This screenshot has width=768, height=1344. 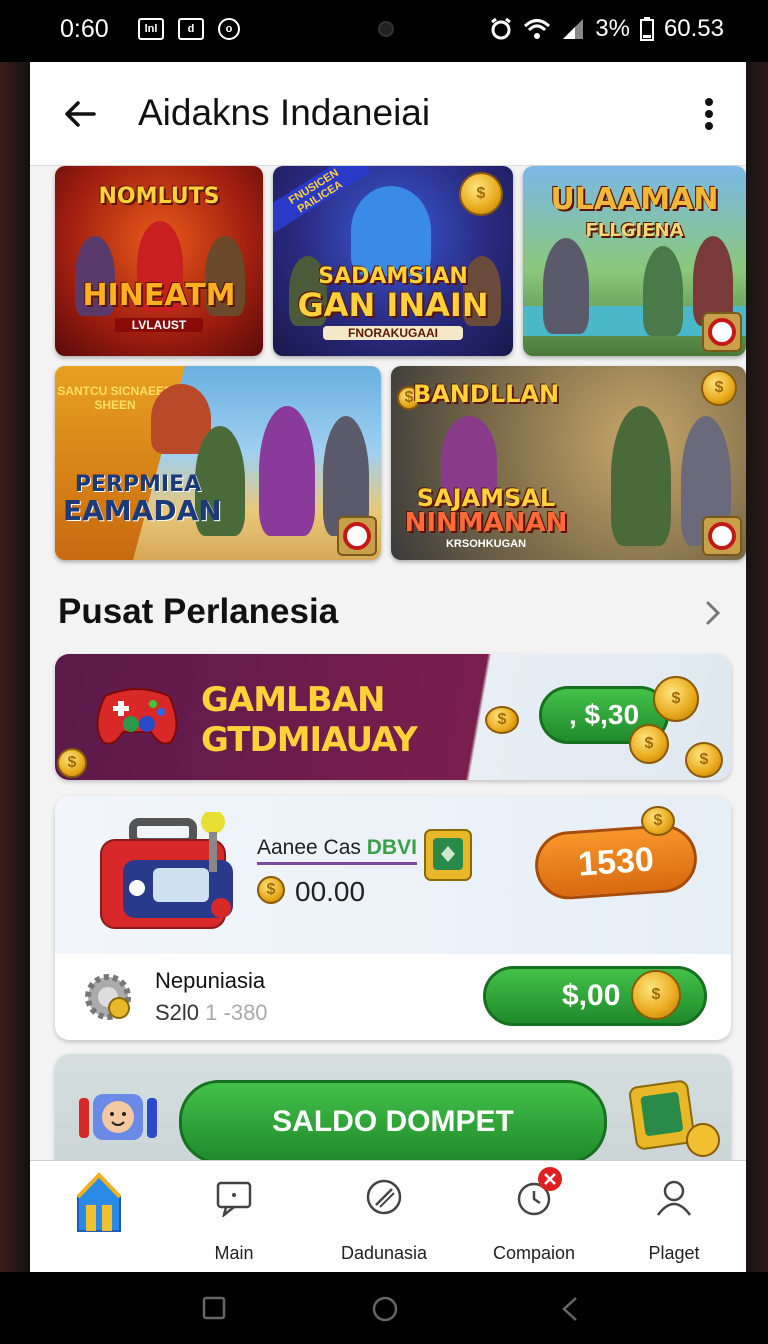 I want to click on promo-title-line1: GAMLBAN, so click(x=293, y=700).